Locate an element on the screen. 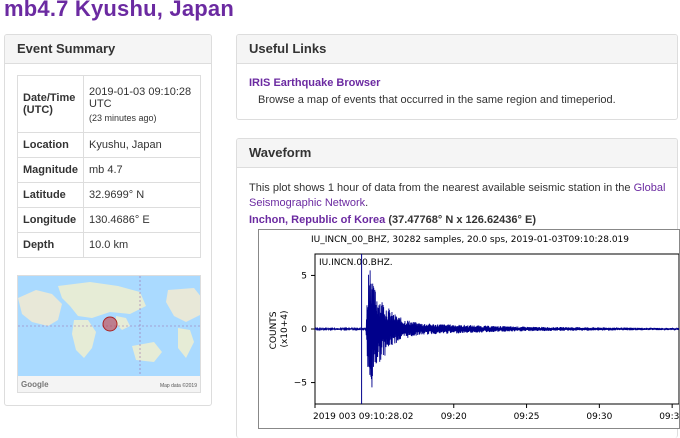  y-axis-label-line2: (x10+4) is located at coordinates (285, 328).